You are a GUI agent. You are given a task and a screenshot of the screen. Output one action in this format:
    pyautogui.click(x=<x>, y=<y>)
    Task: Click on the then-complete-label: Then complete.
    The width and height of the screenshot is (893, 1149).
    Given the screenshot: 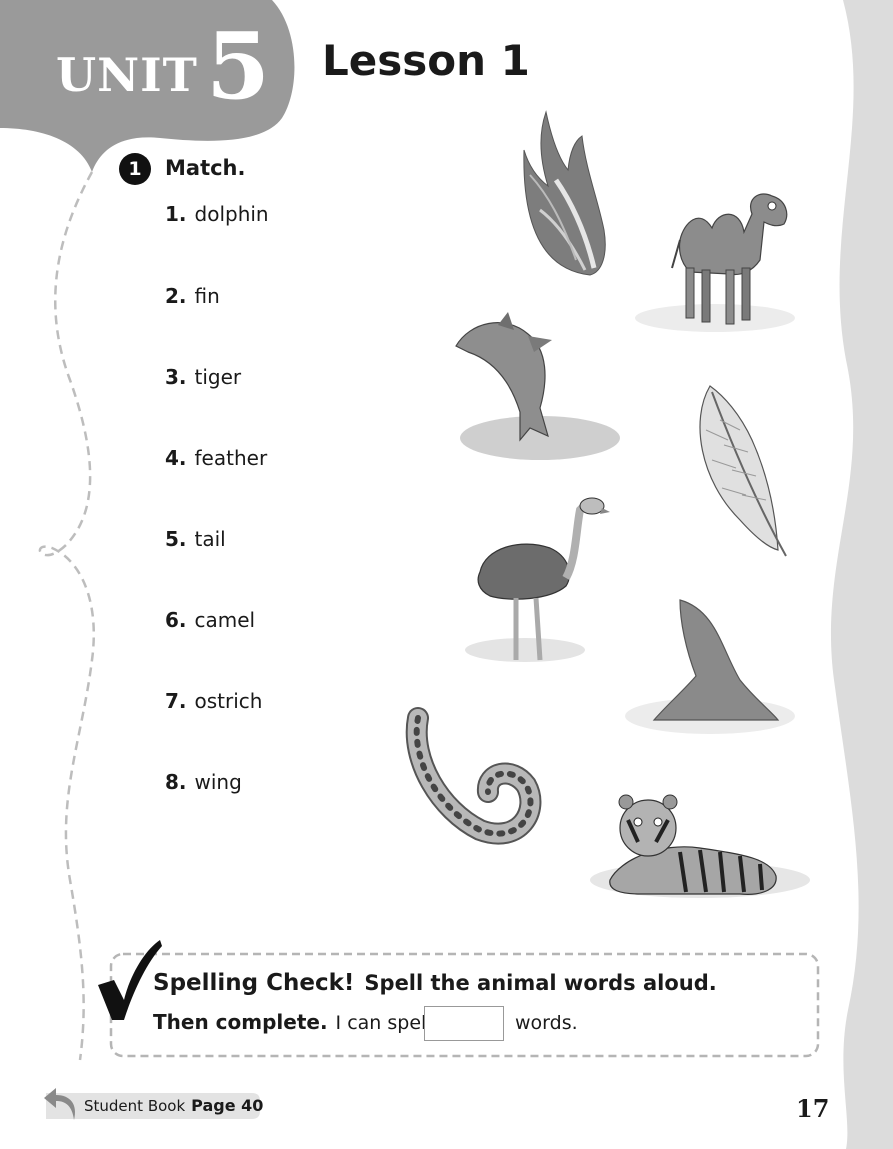 What is the action you would take?
    pyautogui.click(x=240, y=1022)
    